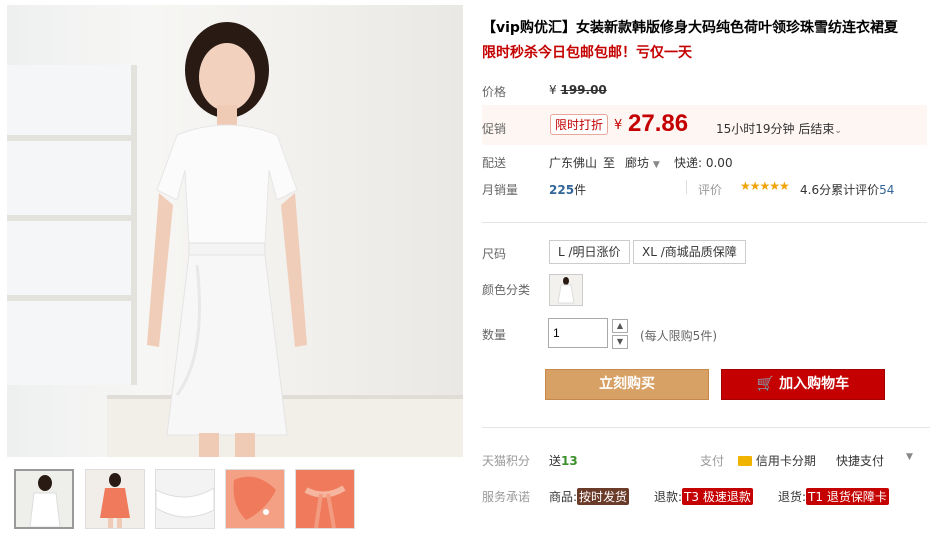 The height and width of the screenshot is (535, 930). Describe the element at coordinates (690, 28) in the screenshot. I see `product-title: 【vip购优汇】女装新款韩版修身大码纯色荷叶领珍珠雪纺连衣裙夏` at that location.